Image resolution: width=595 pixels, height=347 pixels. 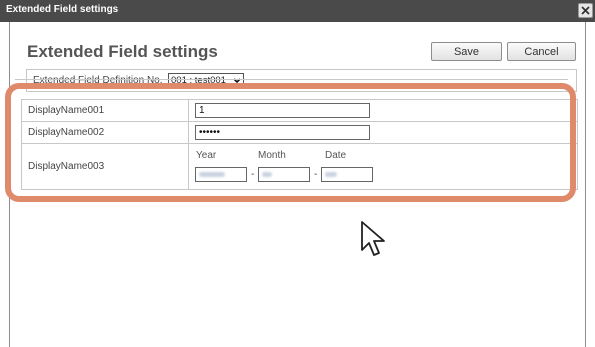 I want to click on close-icon, so click(x=585, y=10).